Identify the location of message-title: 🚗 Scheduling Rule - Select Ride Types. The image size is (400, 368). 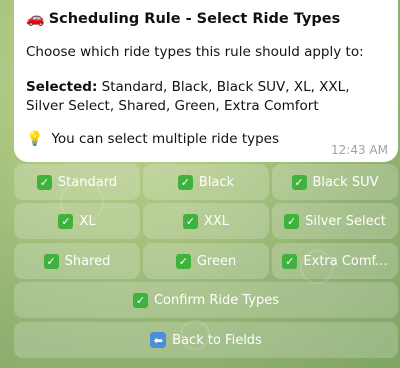
(206, 18).